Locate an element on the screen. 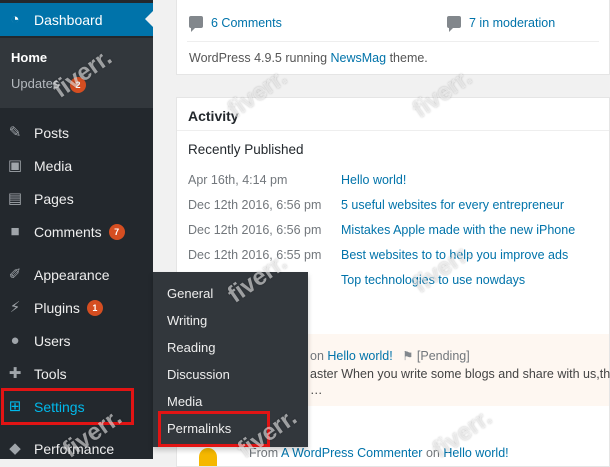 The height and width of the screenshot is (467, 610). activity-title: Activity is located at coordinates (213, 116).